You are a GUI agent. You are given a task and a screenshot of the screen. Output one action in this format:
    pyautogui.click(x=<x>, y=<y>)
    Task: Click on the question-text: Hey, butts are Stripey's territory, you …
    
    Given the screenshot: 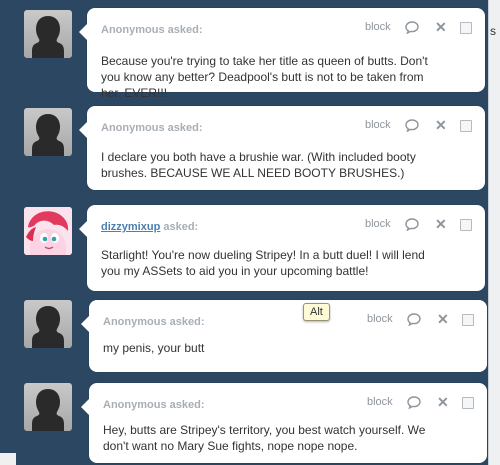 What is the action you would take?
    pyautogui.click(x=264, y=438)
    